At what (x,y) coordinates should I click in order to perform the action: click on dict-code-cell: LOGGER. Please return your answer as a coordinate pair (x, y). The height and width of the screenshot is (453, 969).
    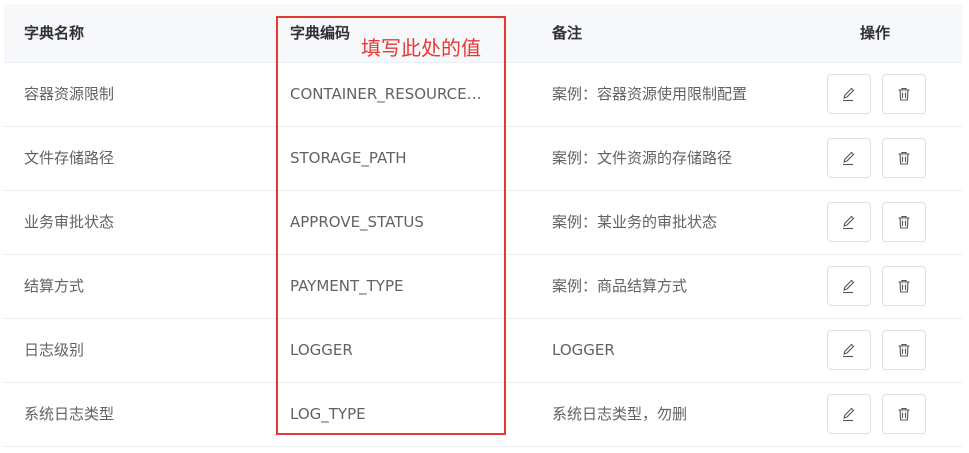
    Looking at the image, I should click on (321, 350).